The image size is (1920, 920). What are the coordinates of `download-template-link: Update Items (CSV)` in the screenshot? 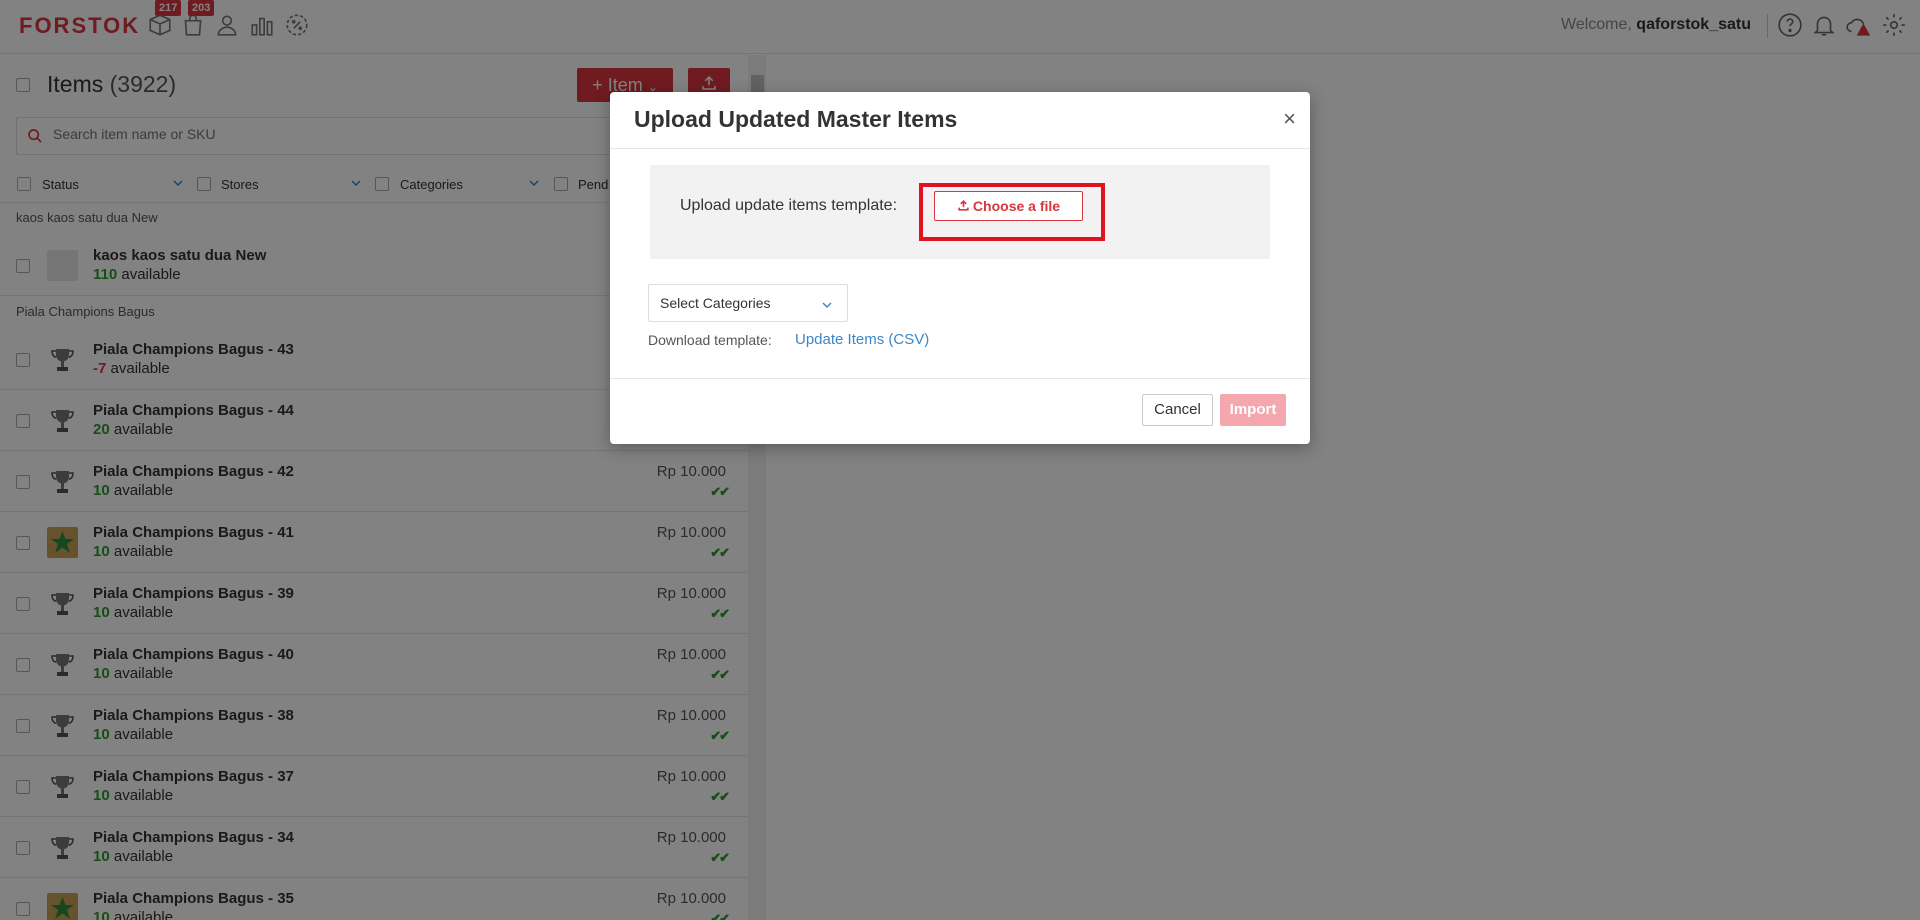 It's located at (862, 339).